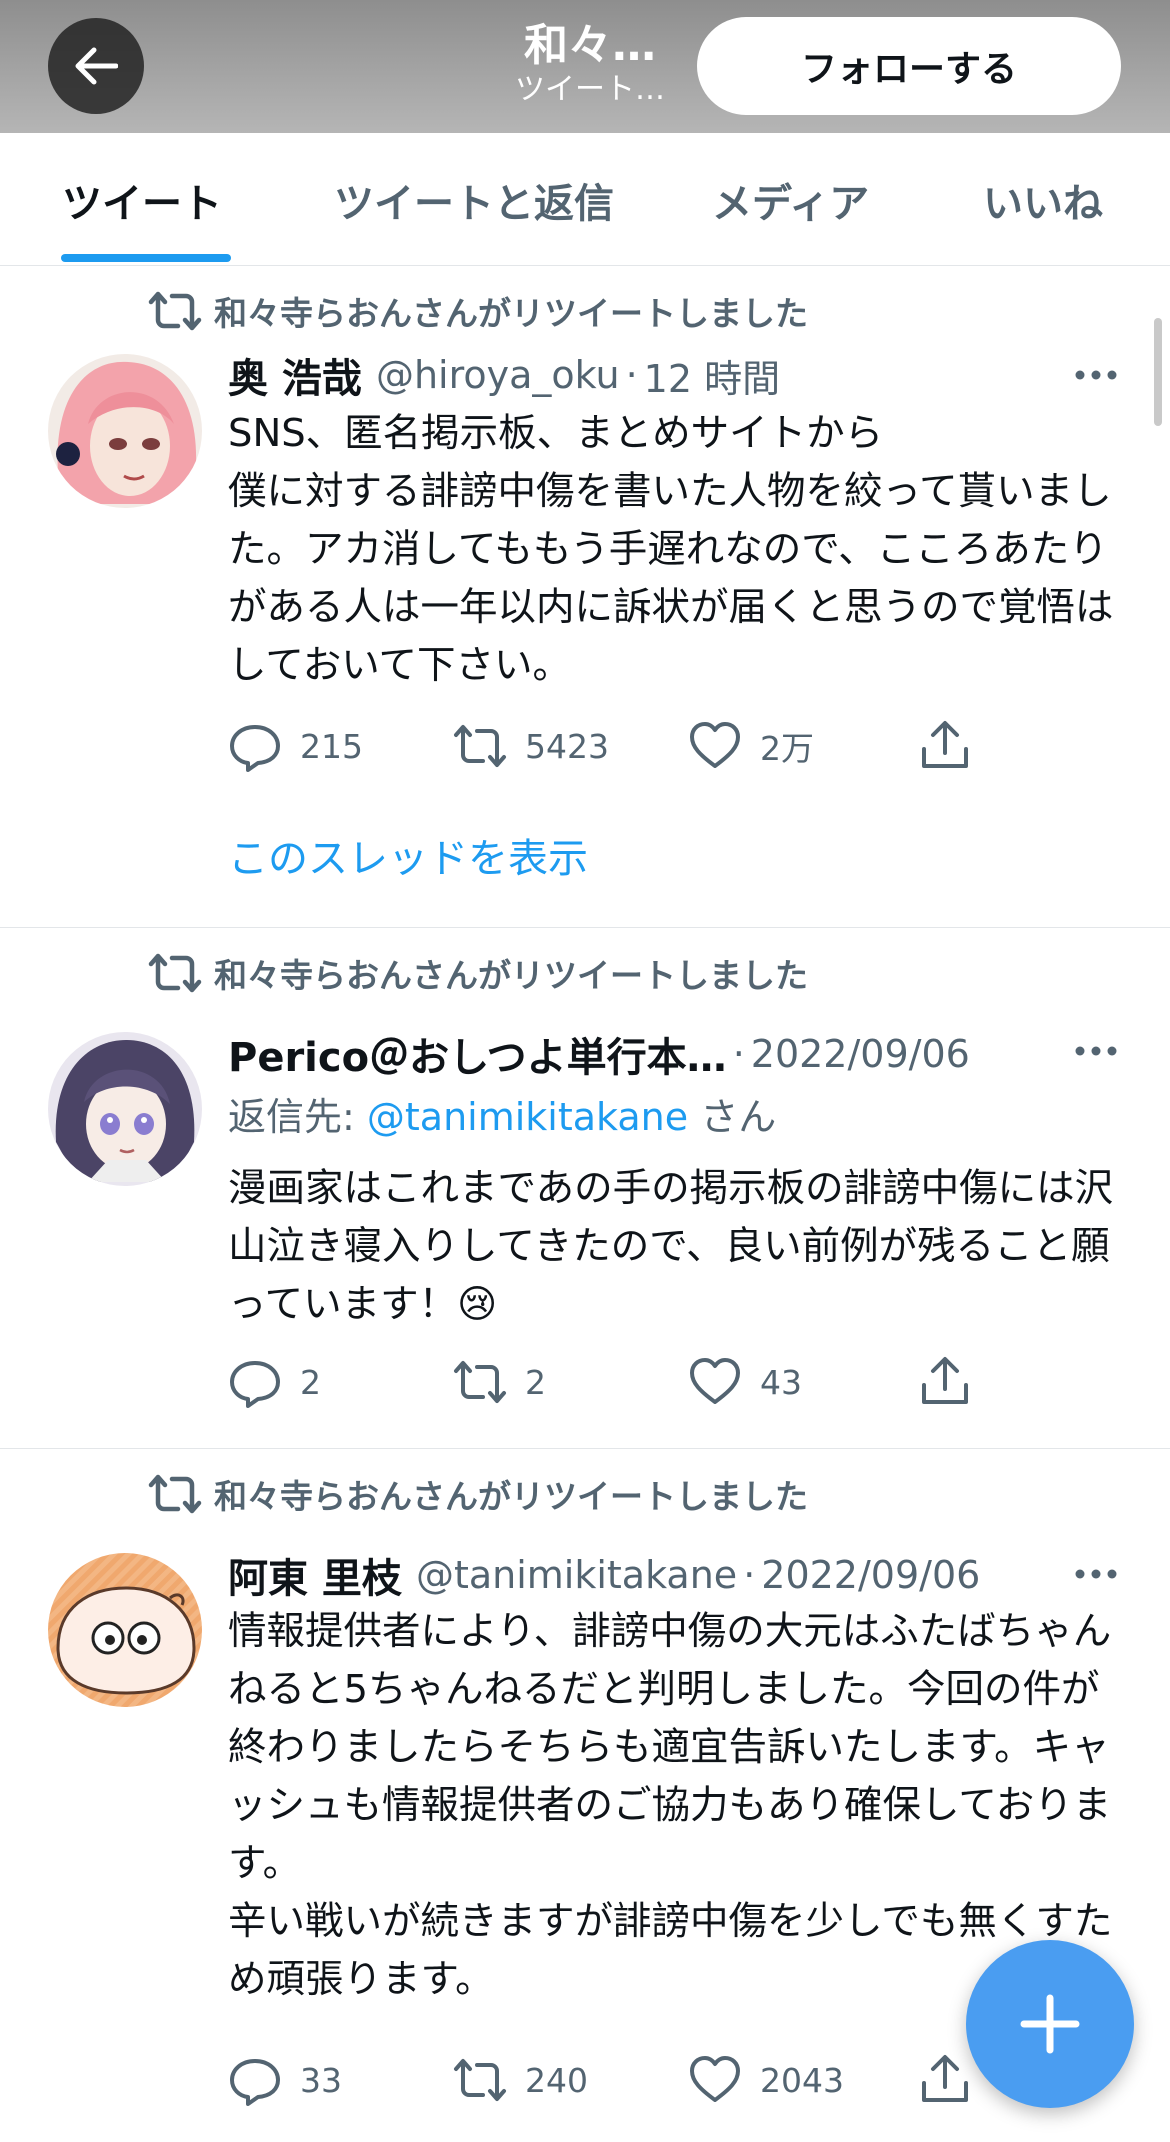  I want to click on reply-count: 215, so click(331, 746).